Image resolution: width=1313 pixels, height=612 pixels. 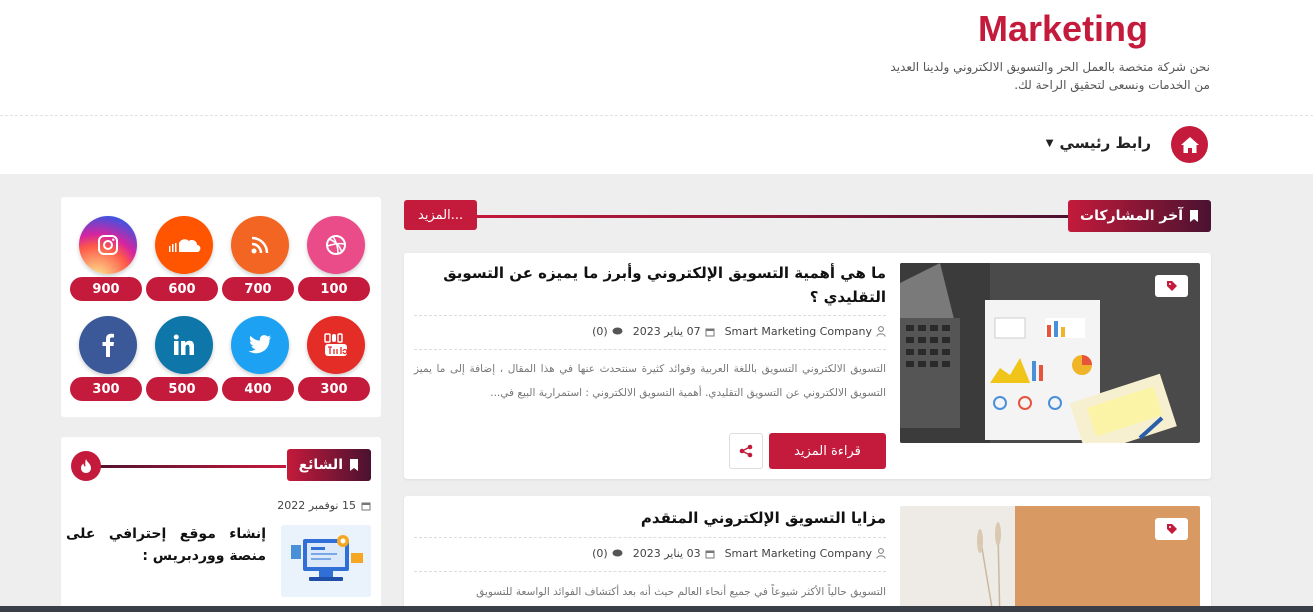 I want to click on social-linkedin: 500, so click(x=184, y=361).